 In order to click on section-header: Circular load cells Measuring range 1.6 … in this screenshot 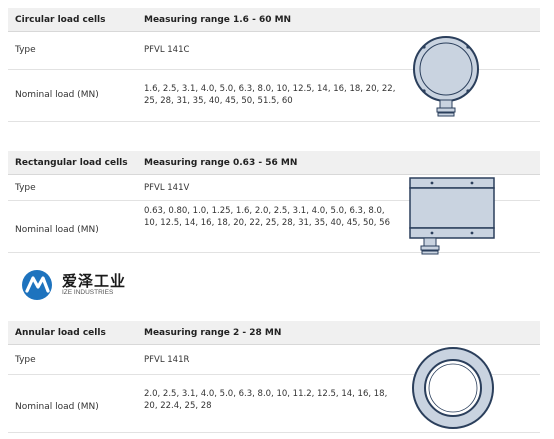, I will do `click(274, 20)`.